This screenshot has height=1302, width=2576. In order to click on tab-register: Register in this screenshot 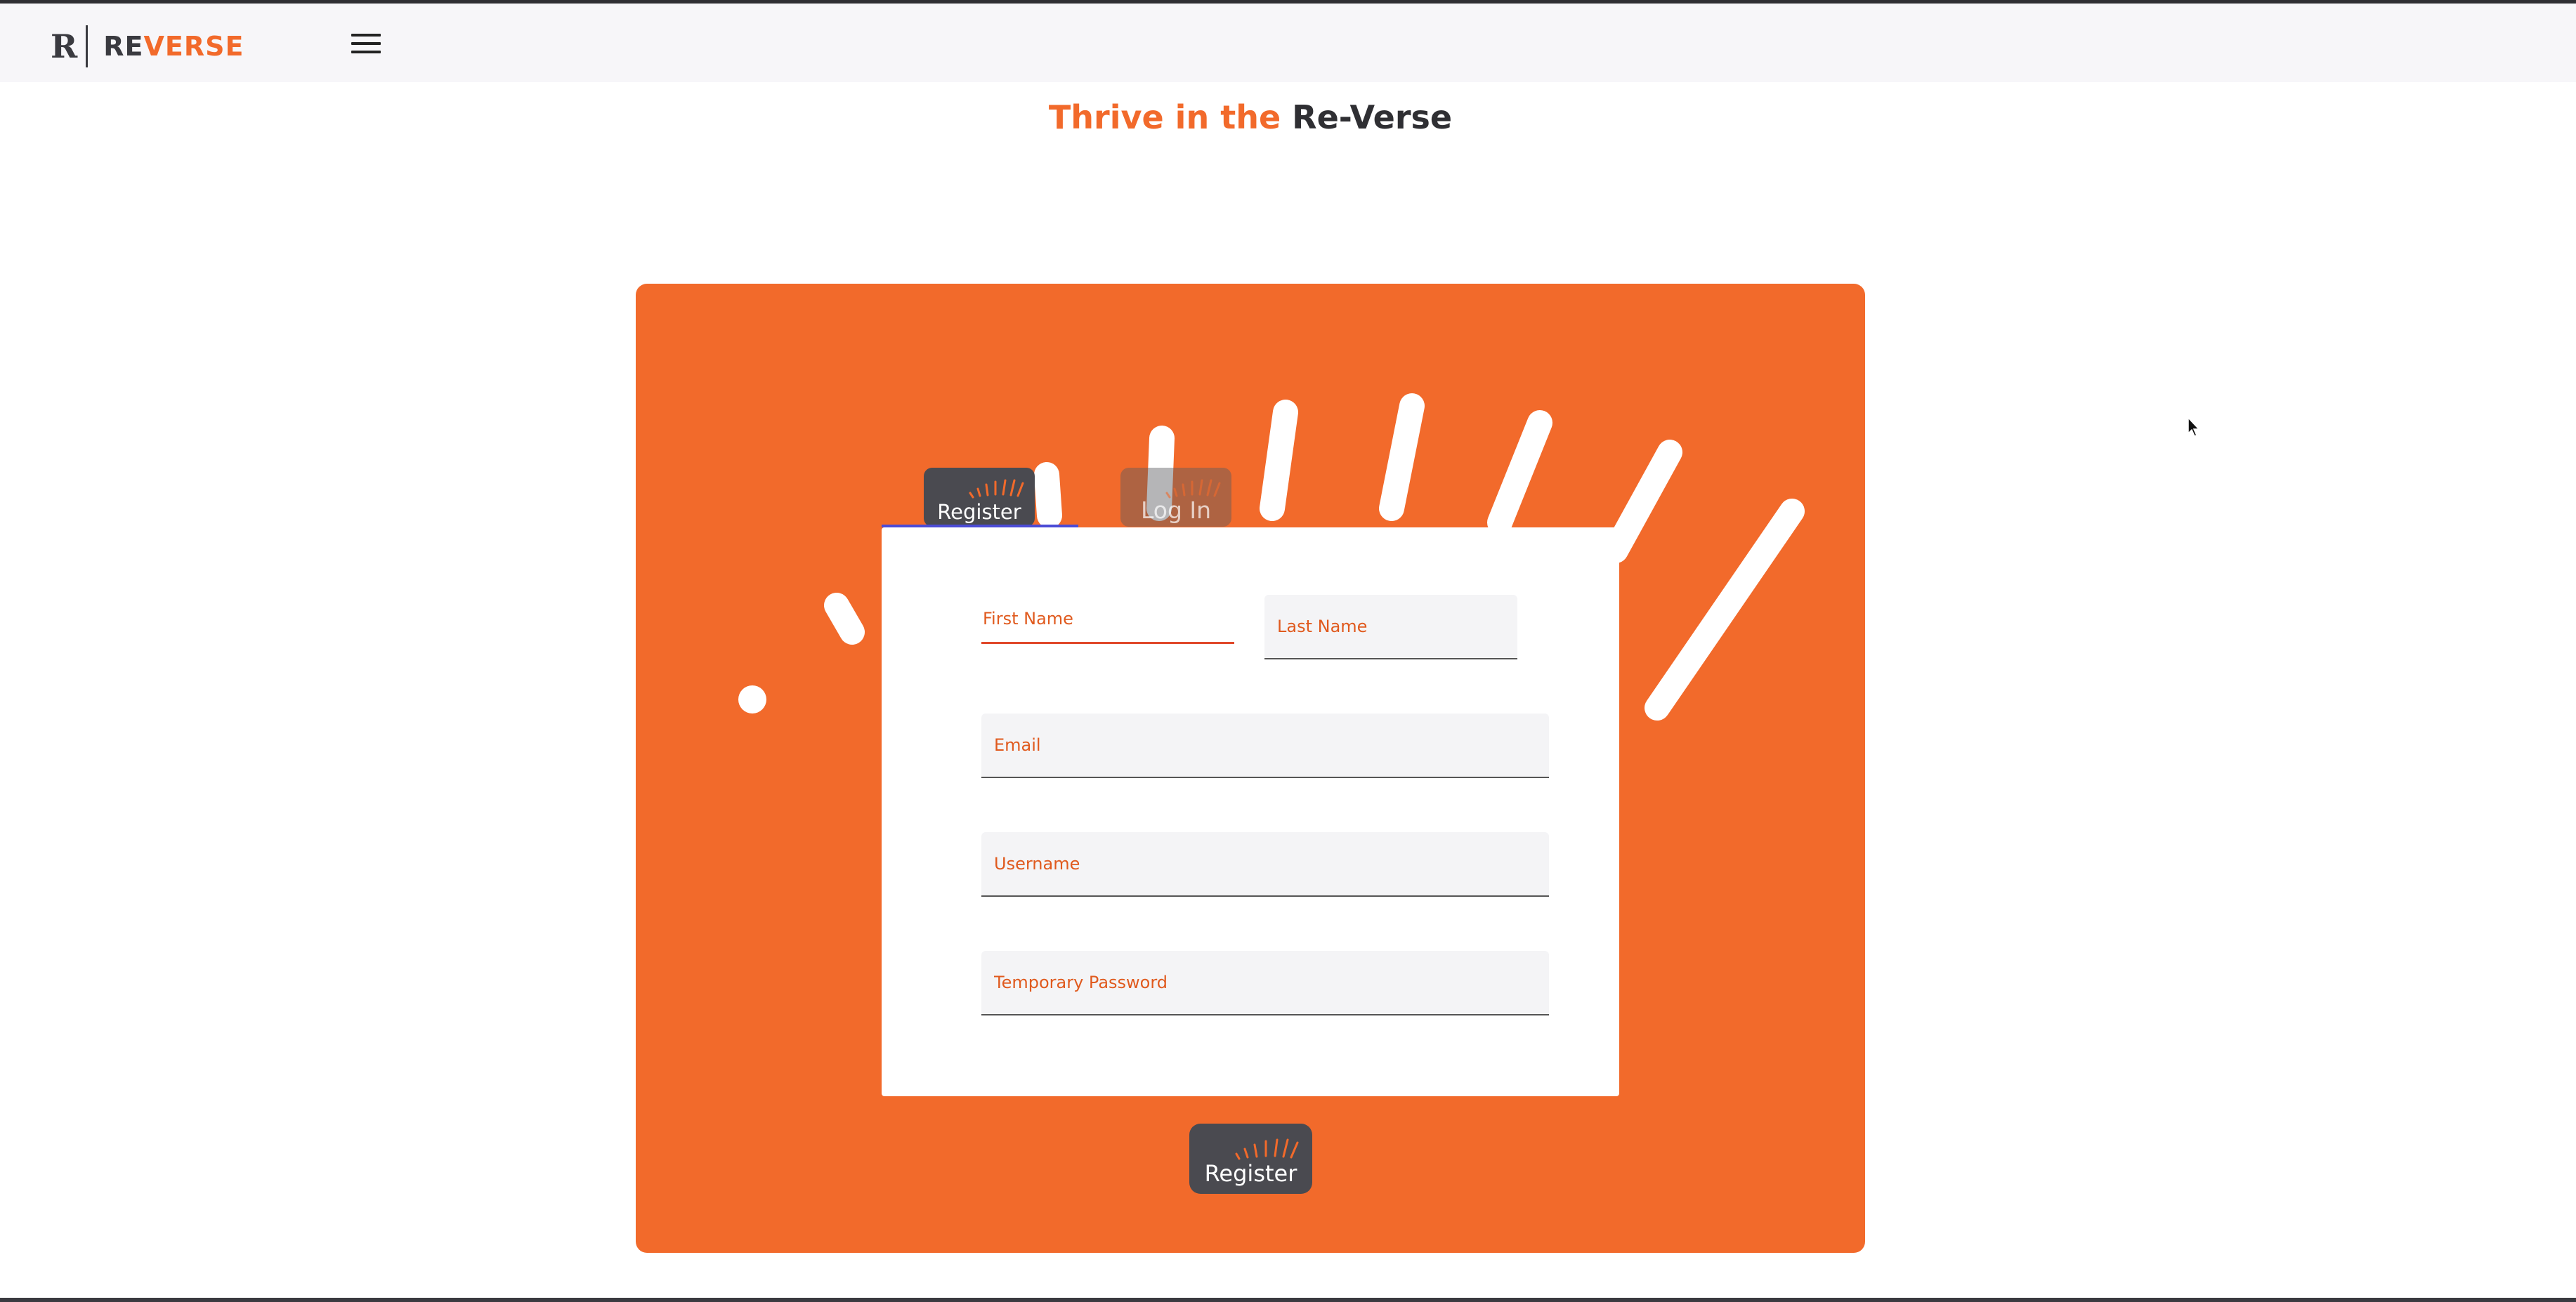, I will do `click(979, 497)`.